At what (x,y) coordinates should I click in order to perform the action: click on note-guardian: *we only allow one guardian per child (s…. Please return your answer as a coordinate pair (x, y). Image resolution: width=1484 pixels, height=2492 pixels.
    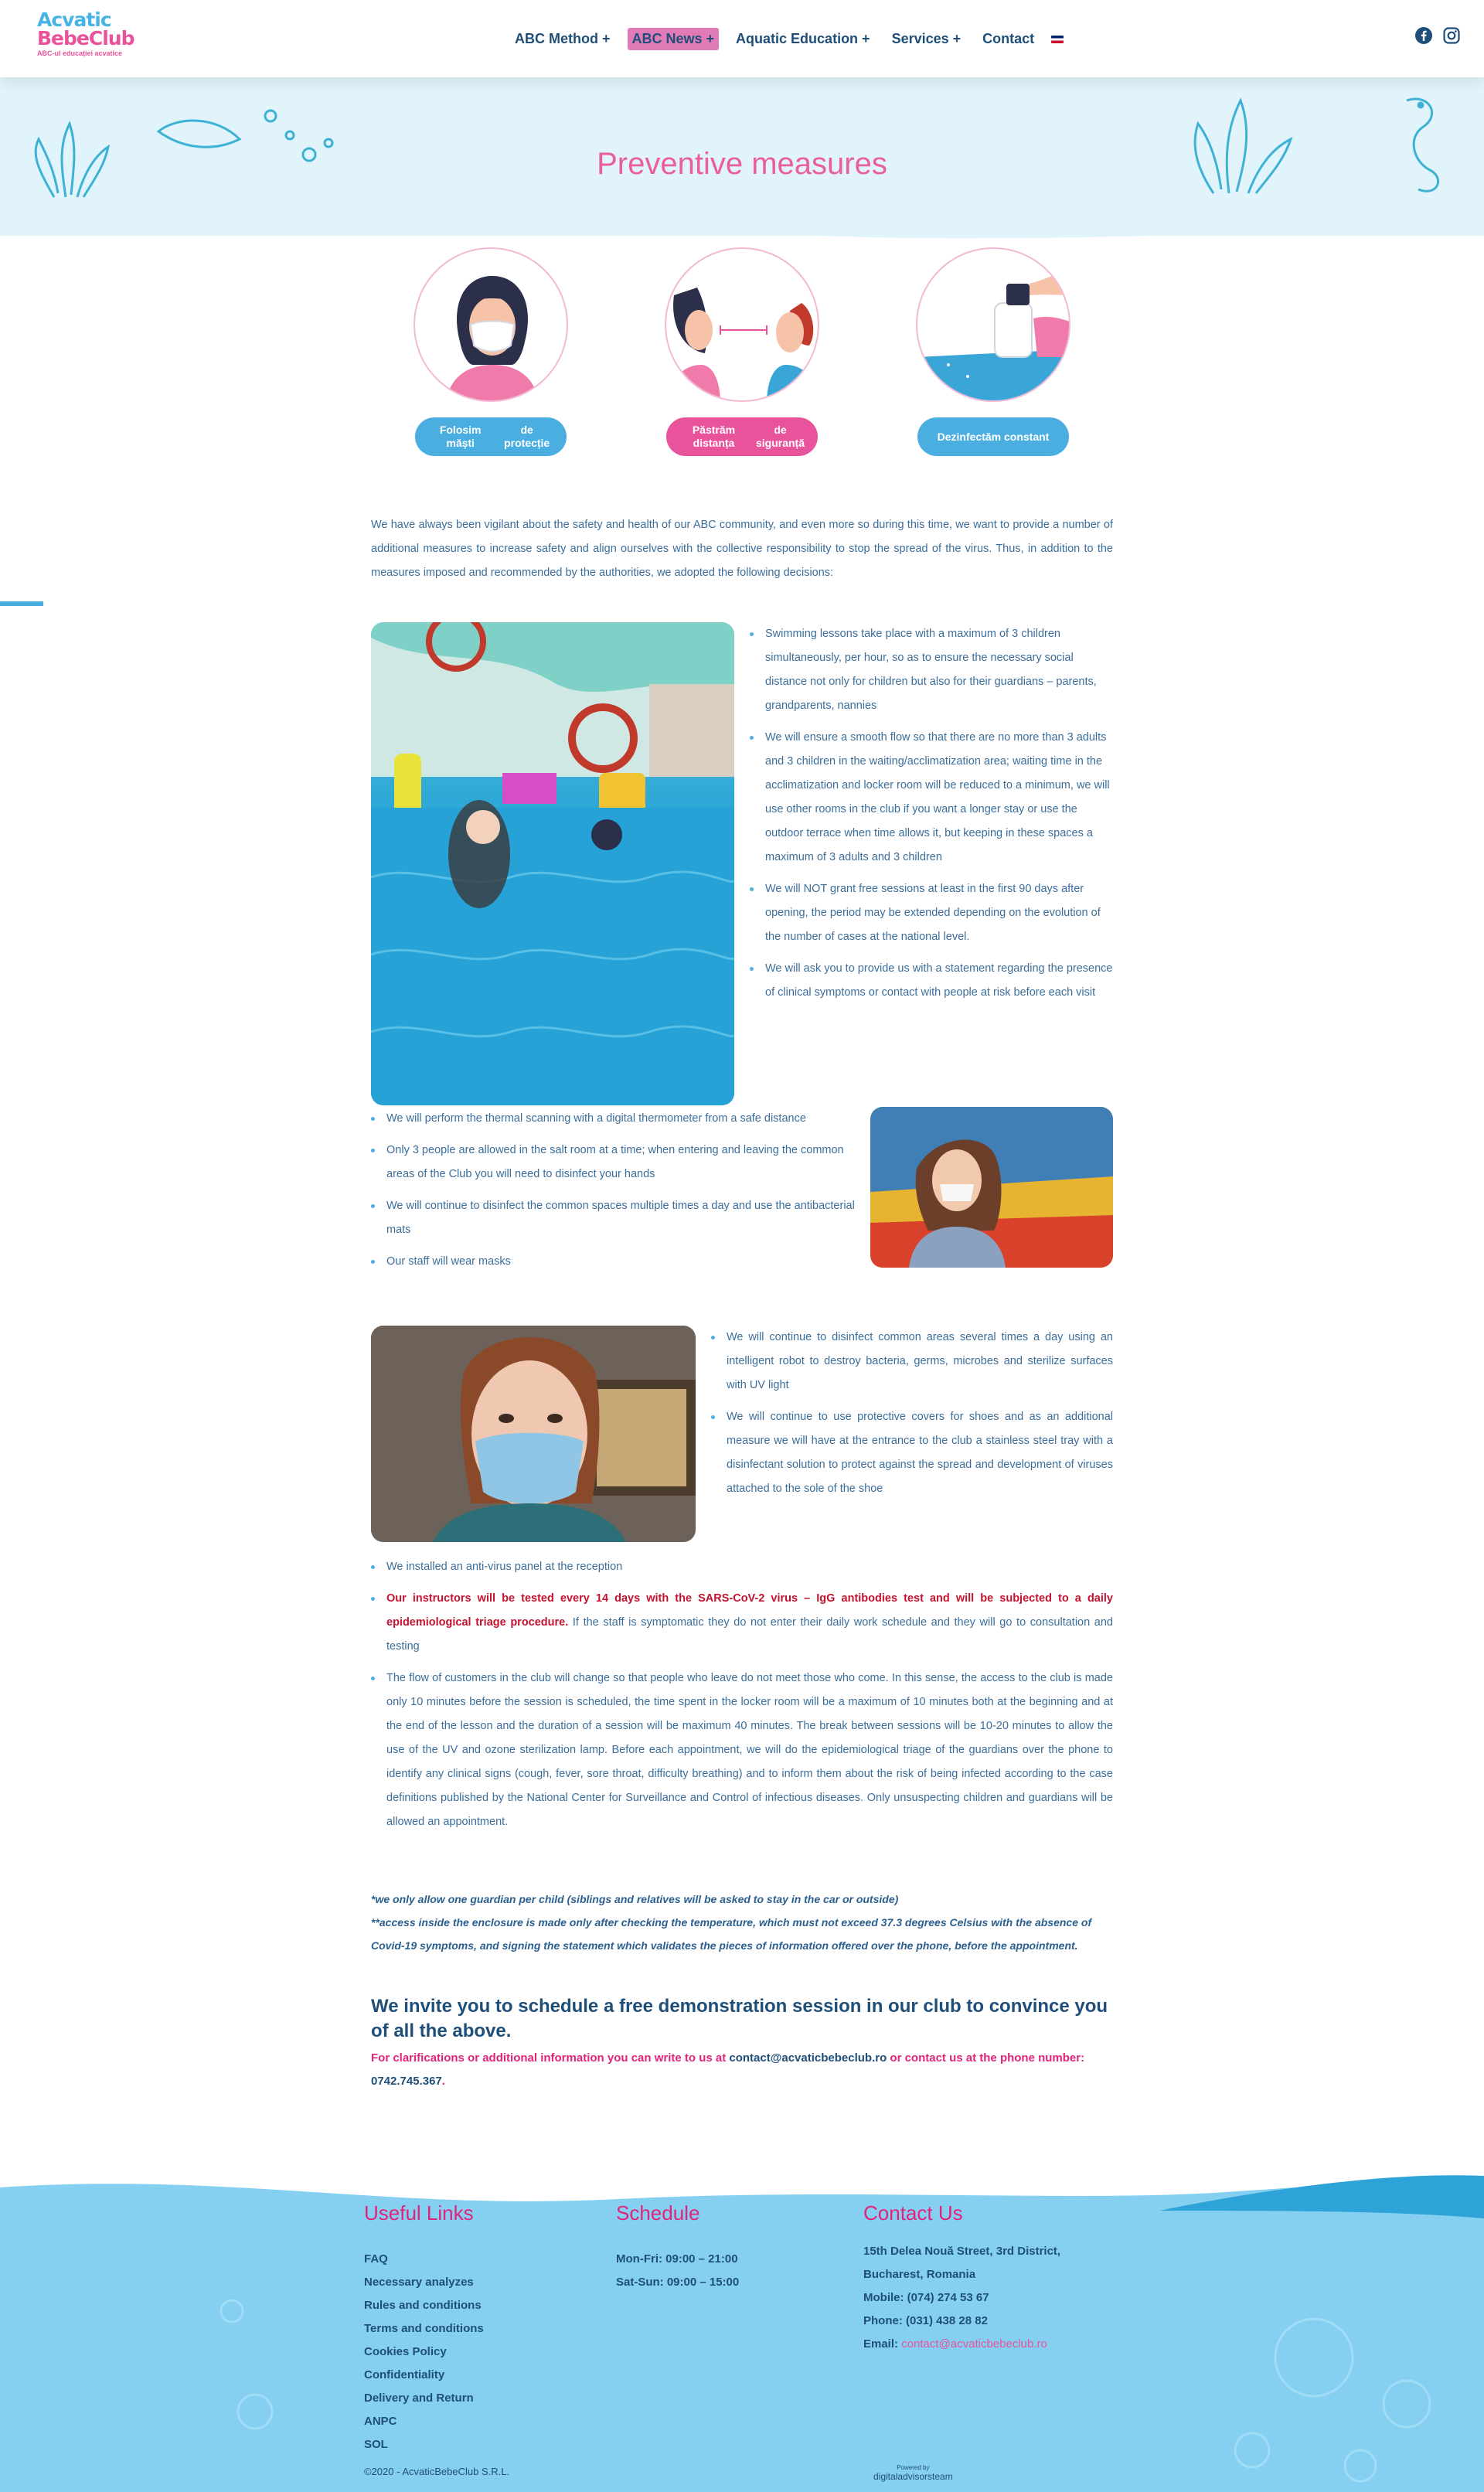
    Looking at the image, I should click on (635, 1899).